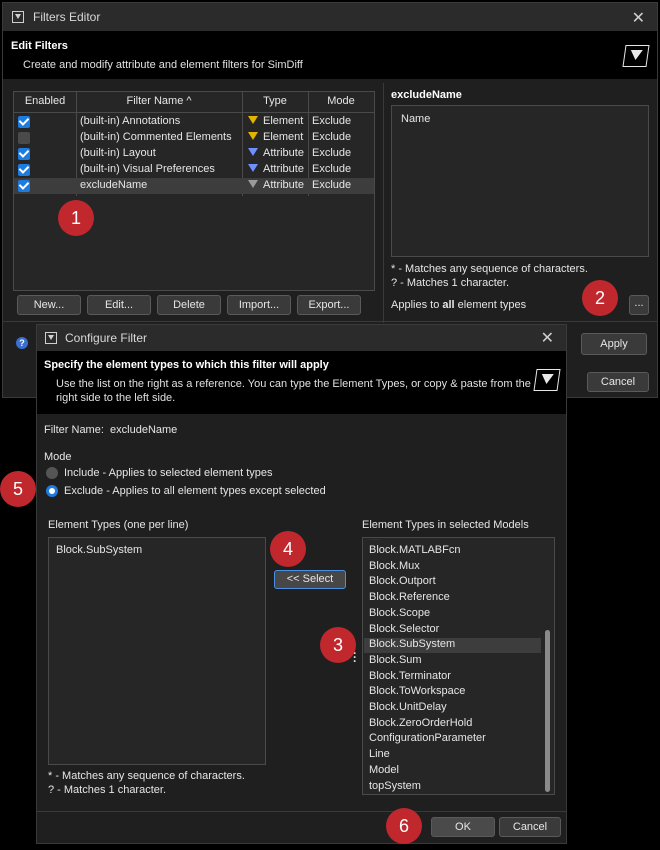 This screenshot has width=660, height=850. What do you see at coordinates (489, 269) in the screenshot?
I see `detail-hint-star: * - Matches any sequence of characters.` at bounding box center [489, 269].